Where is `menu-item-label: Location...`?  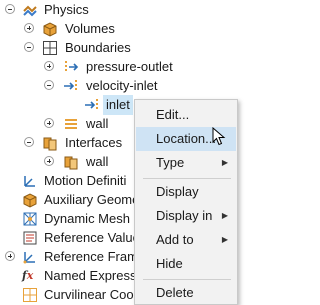
menu-item-label: Location... is located at coordinates (186, 138).